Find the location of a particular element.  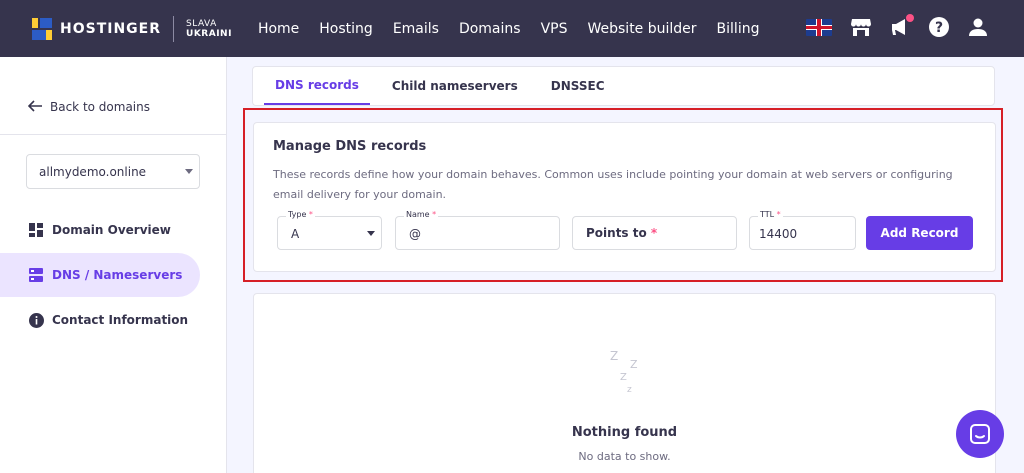

dns-tabs: DNS records Child nameservers DNSSEC is located at coordinates (623, 86).